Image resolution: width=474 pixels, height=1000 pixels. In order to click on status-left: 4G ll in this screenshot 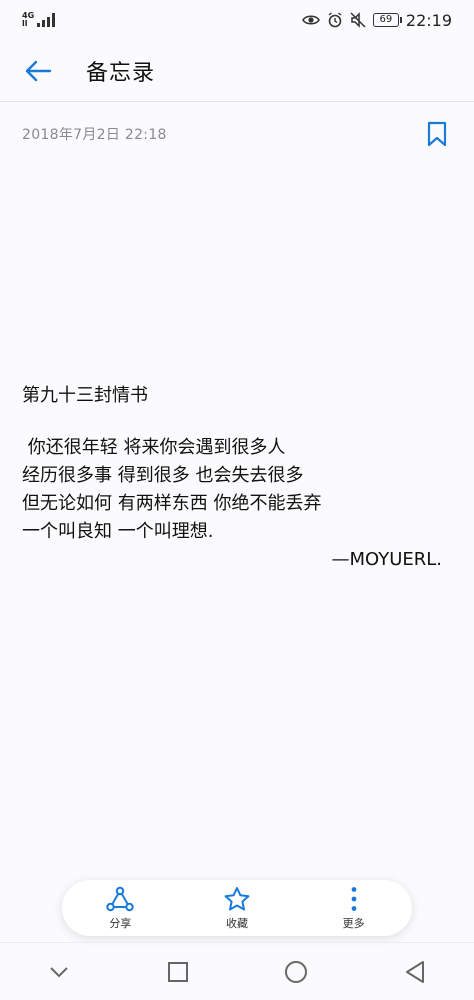, I will do `click(39, 20)`.